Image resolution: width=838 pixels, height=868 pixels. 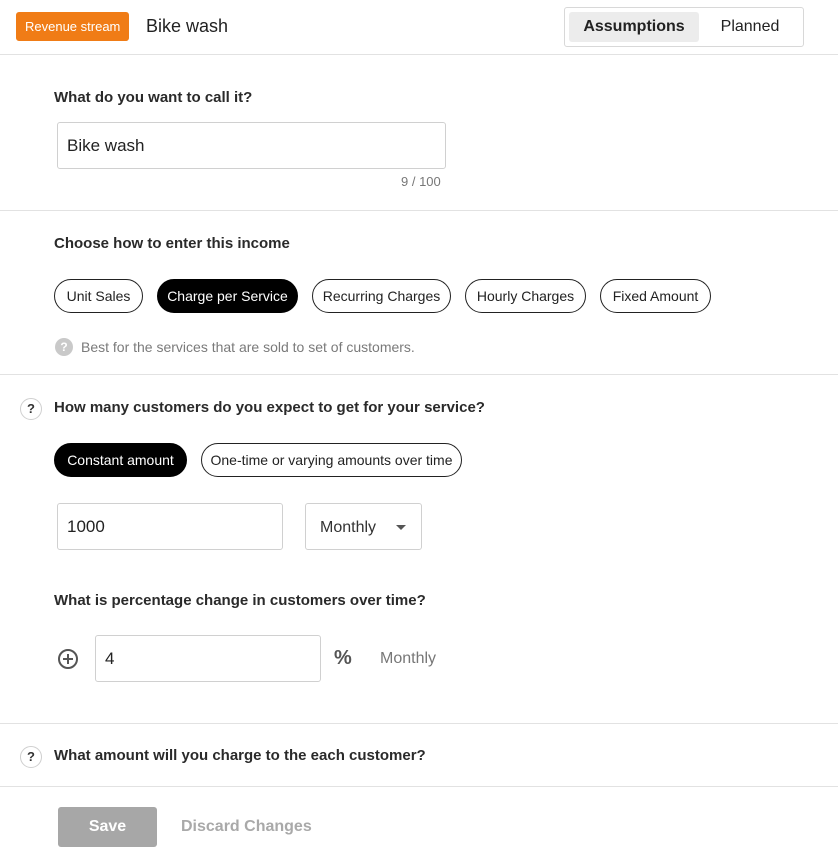 What do you see at coordinates (98, 296) in the screenshot?
I see `option-unit-sales: Unit Sales` at bounding box center [98, 296].